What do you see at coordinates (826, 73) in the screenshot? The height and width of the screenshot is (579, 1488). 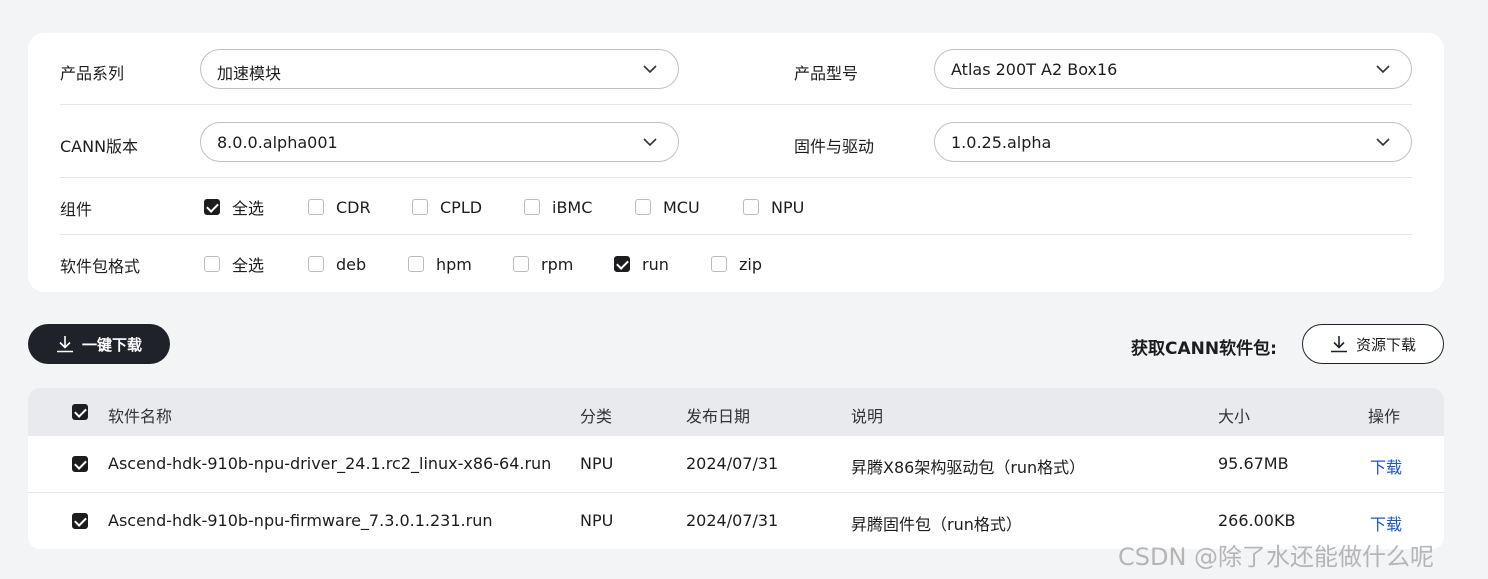 I see `product-model-label: 产品型号` at bounding box center [826, 73].